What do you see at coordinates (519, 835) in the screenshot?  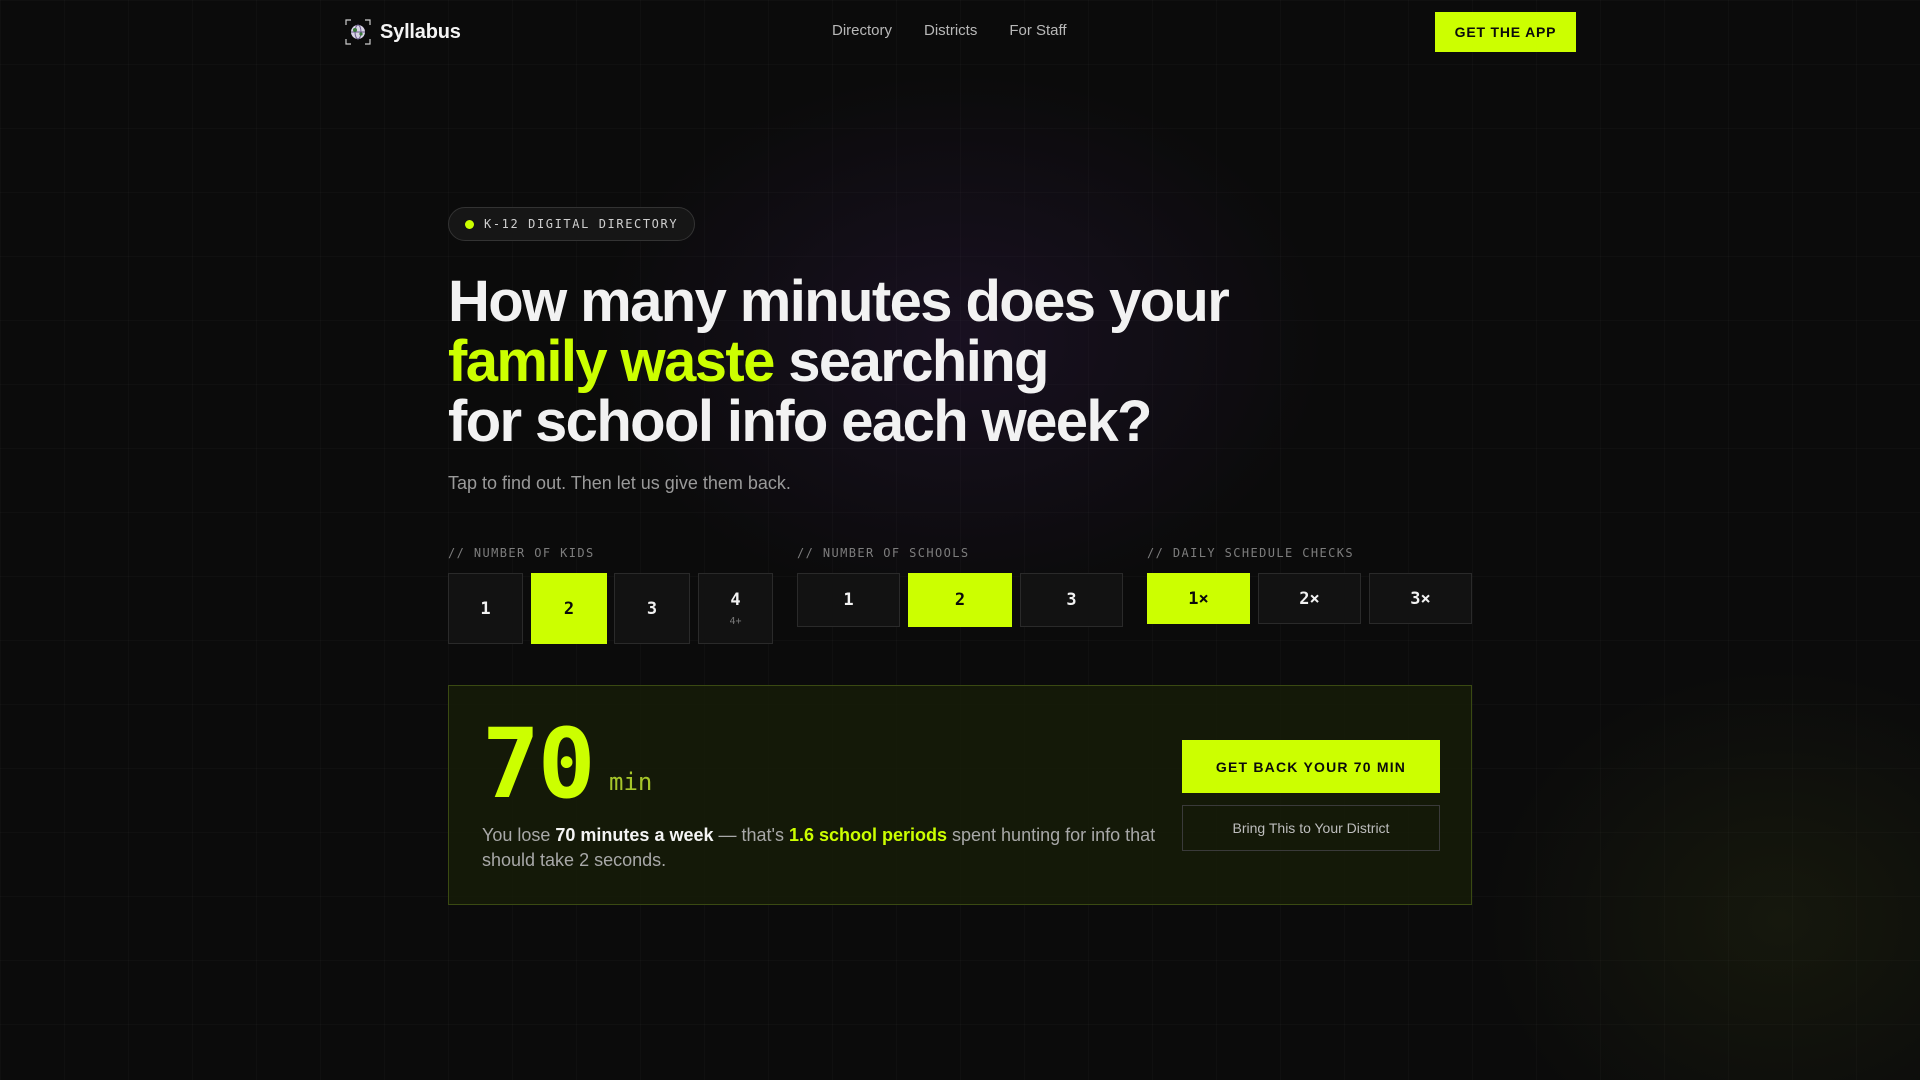 I see `result-text-pre: You lose` at bounding box center [519, 835].